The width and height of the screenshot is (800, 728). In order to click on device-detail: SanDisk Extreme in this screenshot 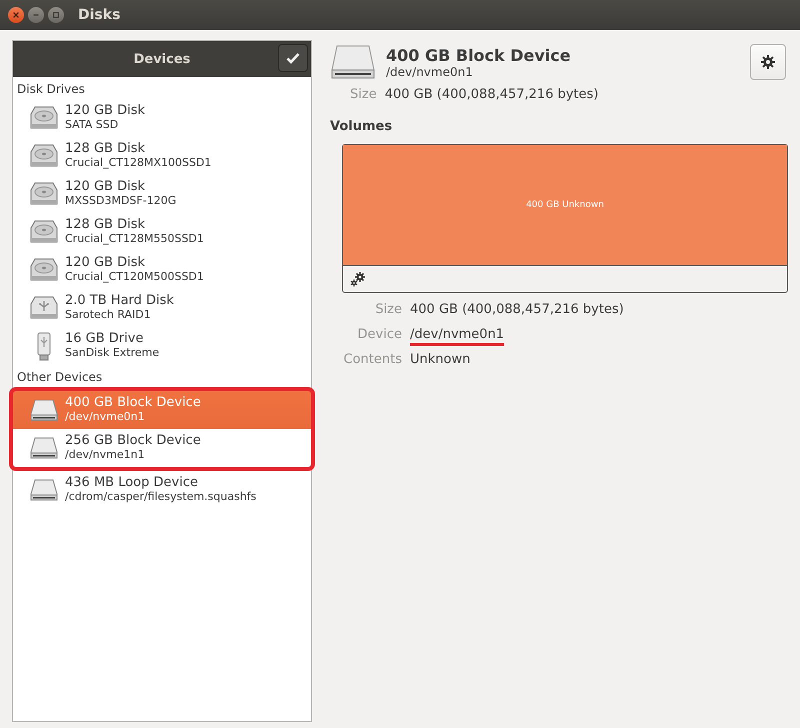, I will do `click(112, 353)`.